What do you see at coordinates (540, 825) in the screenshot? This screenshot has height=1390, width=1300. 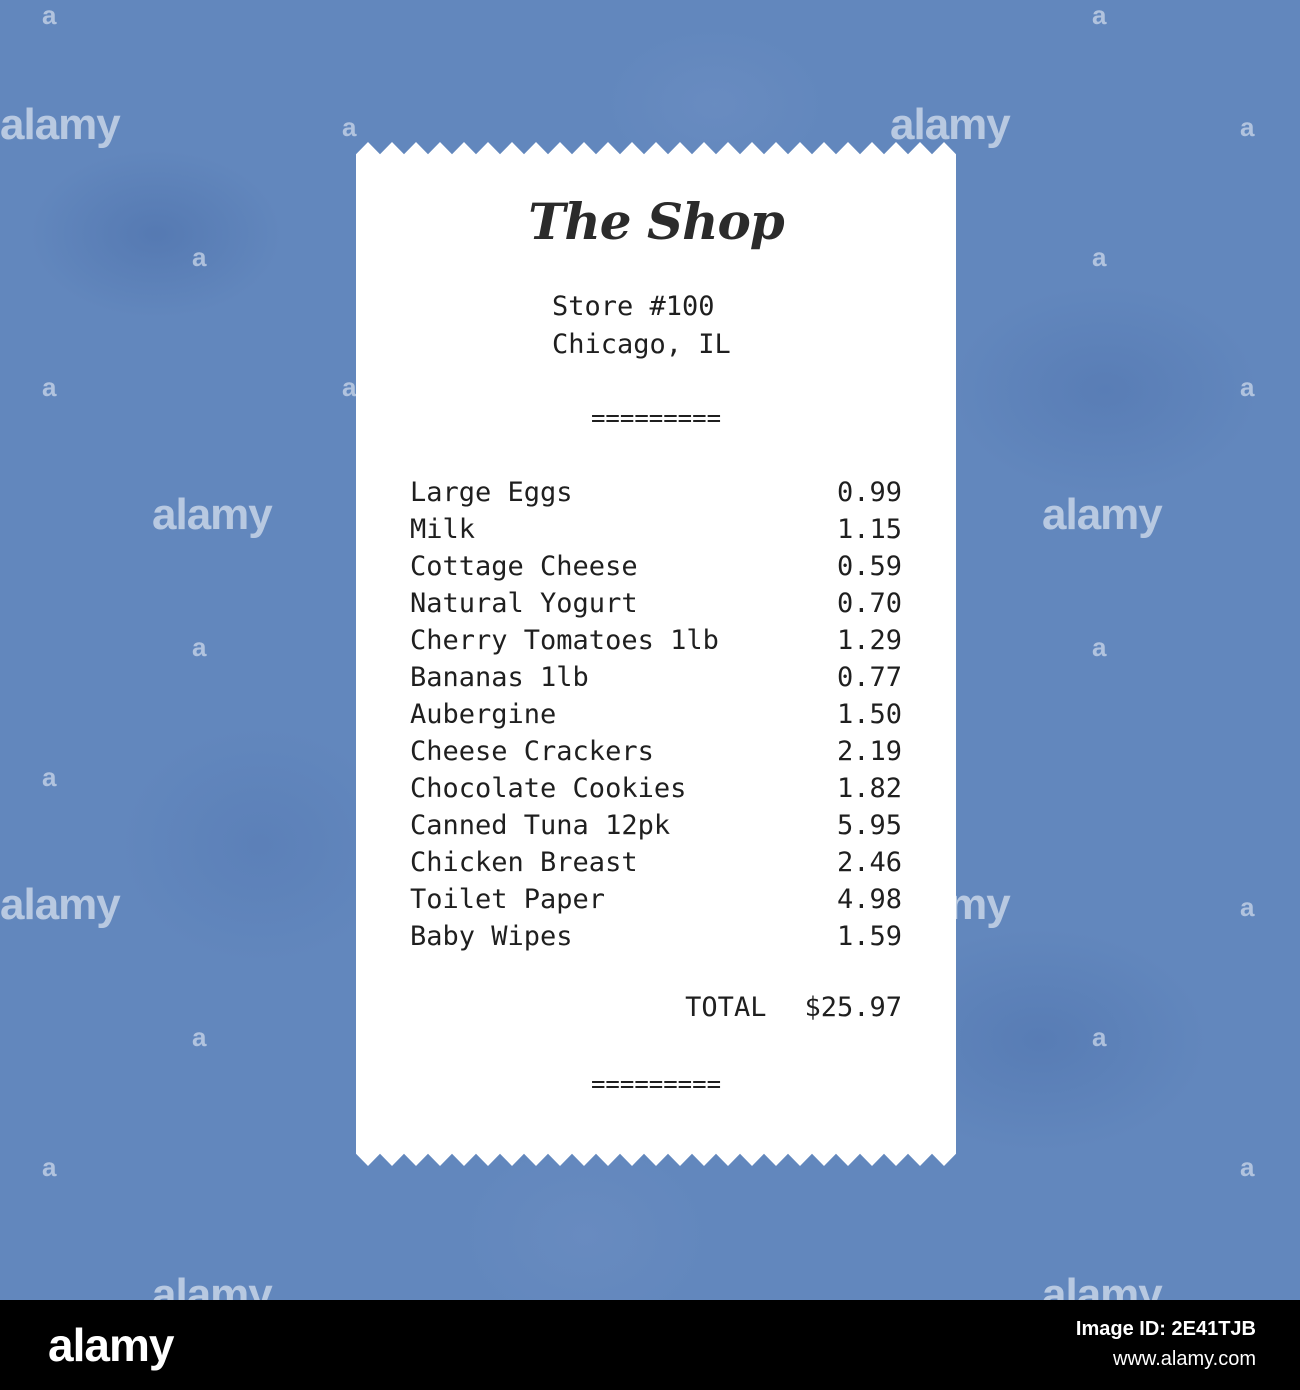 I see `item-name: Canned Tuna 12pk` at bounding box center [540, 825].